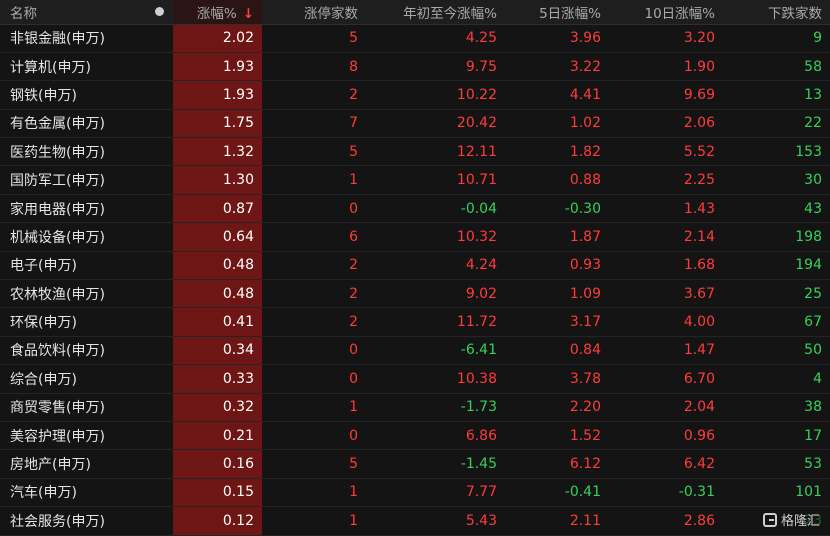  I want to click on col-header-5d-label: 5日涨幅%, so click(570, 13).